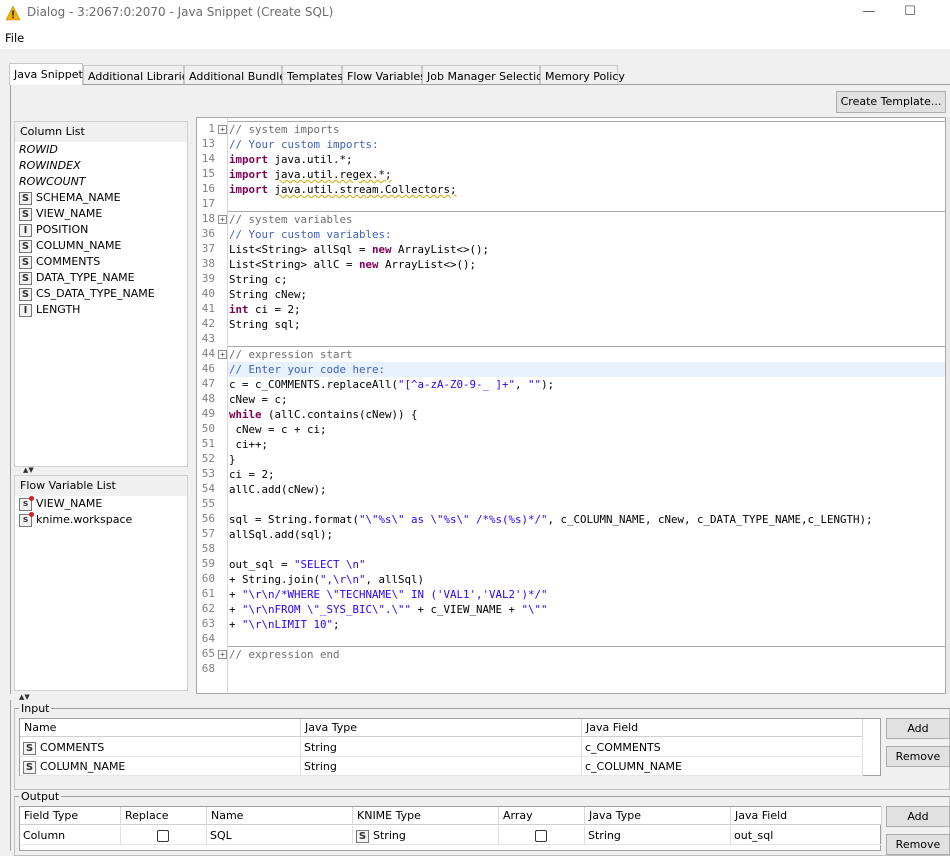 Image resolution: width=950 pixels, height=856 pixels. What do you see at coordinates (586, 474) in the screenshot?
I see `code-line: ci = 2;` at bounding box center [586, 474].